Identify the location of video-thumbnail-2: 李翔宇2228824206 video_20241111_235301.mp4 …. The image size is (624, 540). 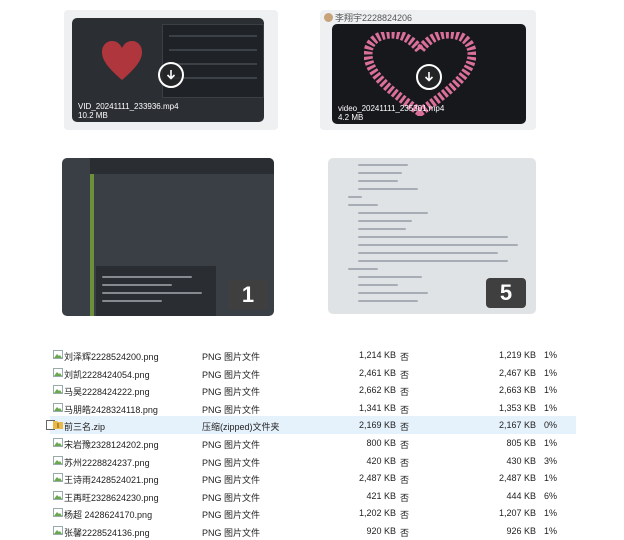
(428, 70).